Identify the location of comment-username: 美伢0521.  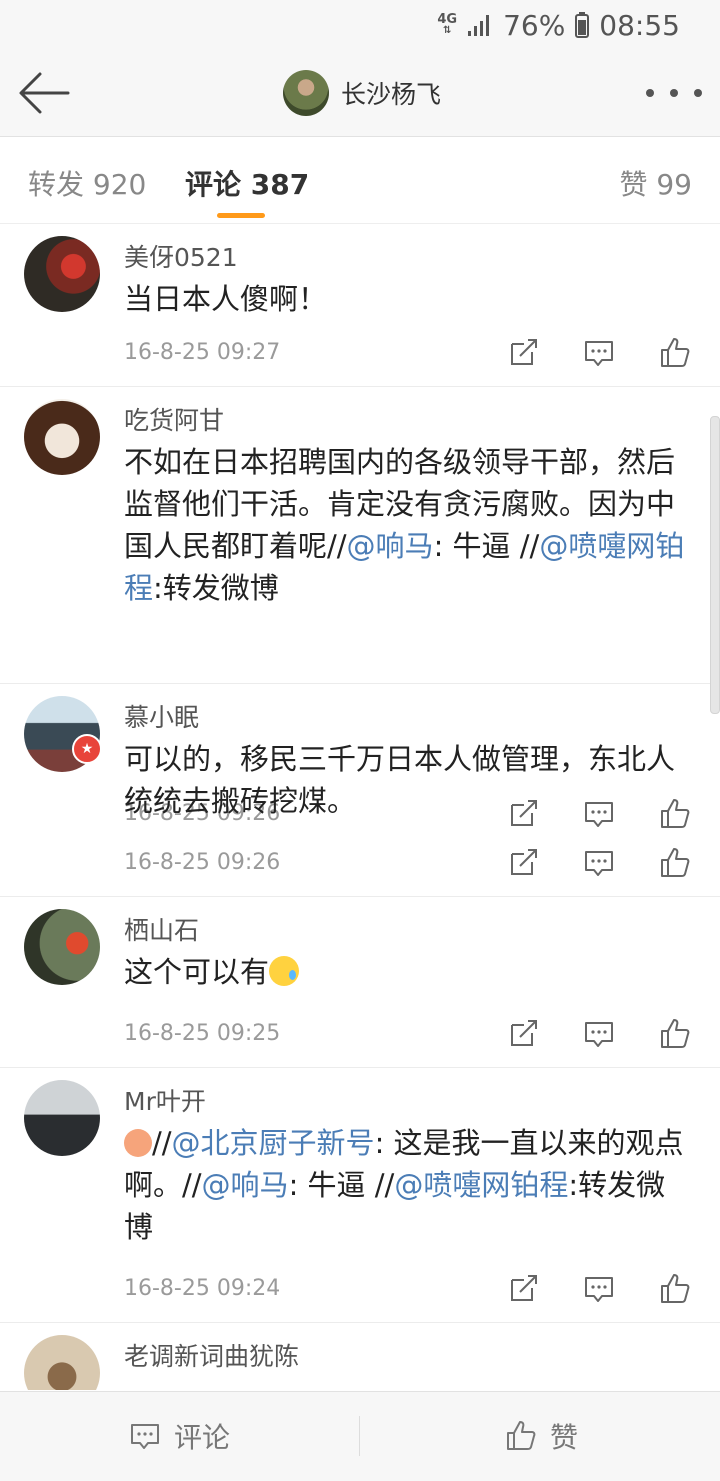
(181, 256).